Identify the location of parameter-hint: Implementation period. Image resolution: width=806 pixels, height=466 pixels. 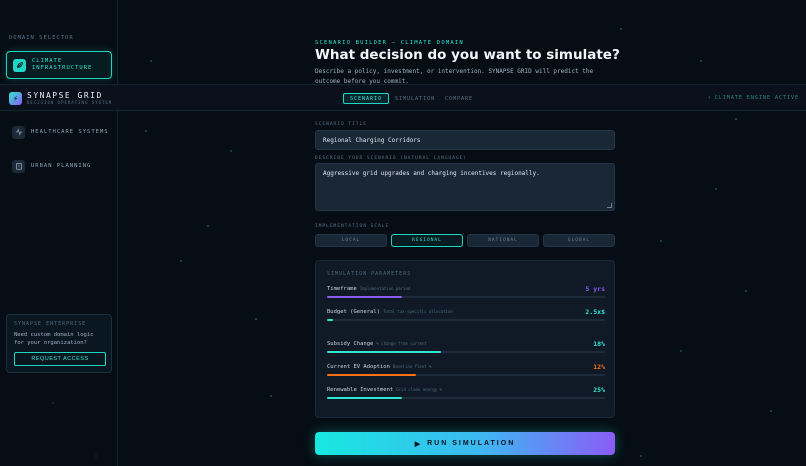
(385, 288).